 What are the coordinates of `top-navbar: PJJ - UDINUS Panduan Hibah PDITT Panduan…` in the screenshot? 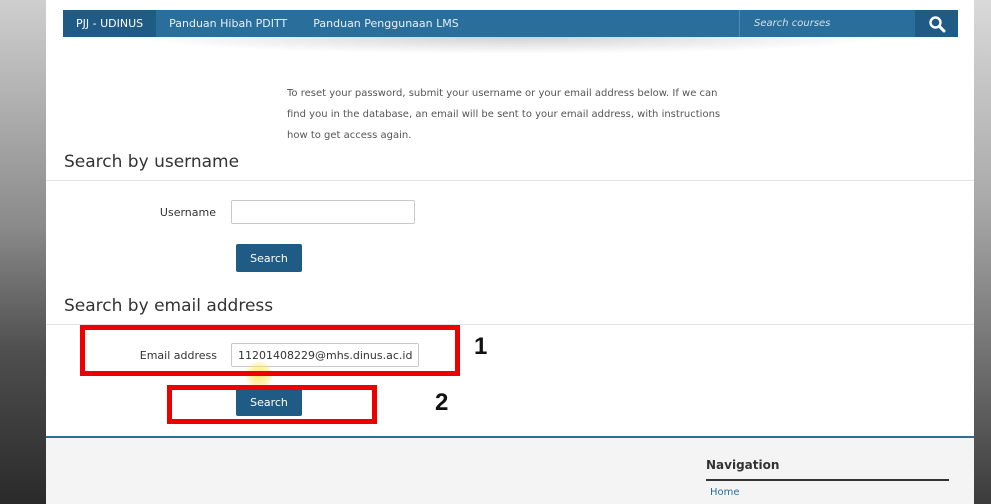 It's located at (510, 23).